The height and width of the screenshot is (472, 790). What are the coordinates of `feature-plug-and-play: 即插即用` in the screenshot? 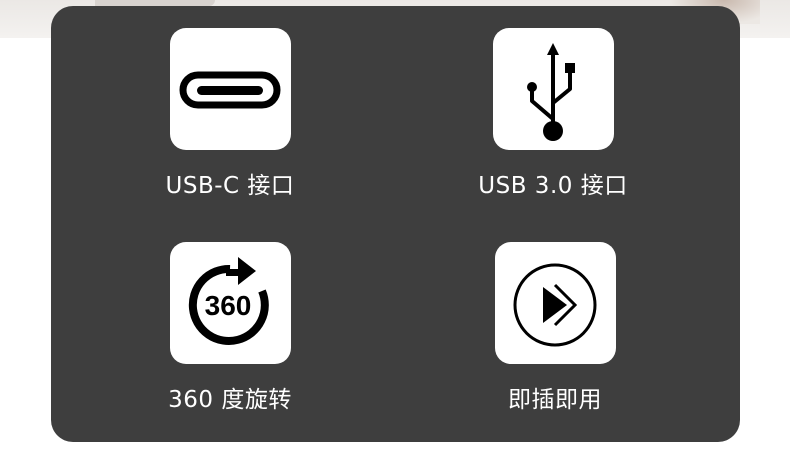 It's located at (555, 328).